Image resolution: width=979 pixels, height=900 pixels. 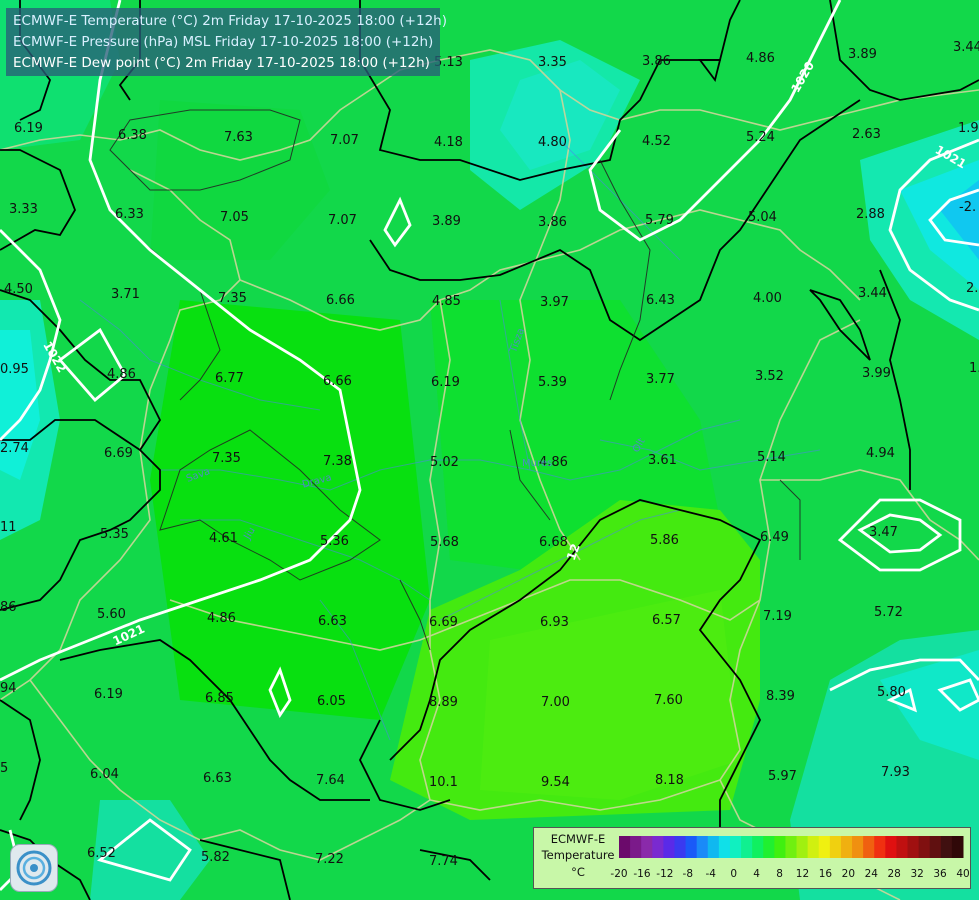 What do you see at coordinates (619, 874) in the screenshot?
I see `legend-tick-label: -20` at bounding box center [619, 874].